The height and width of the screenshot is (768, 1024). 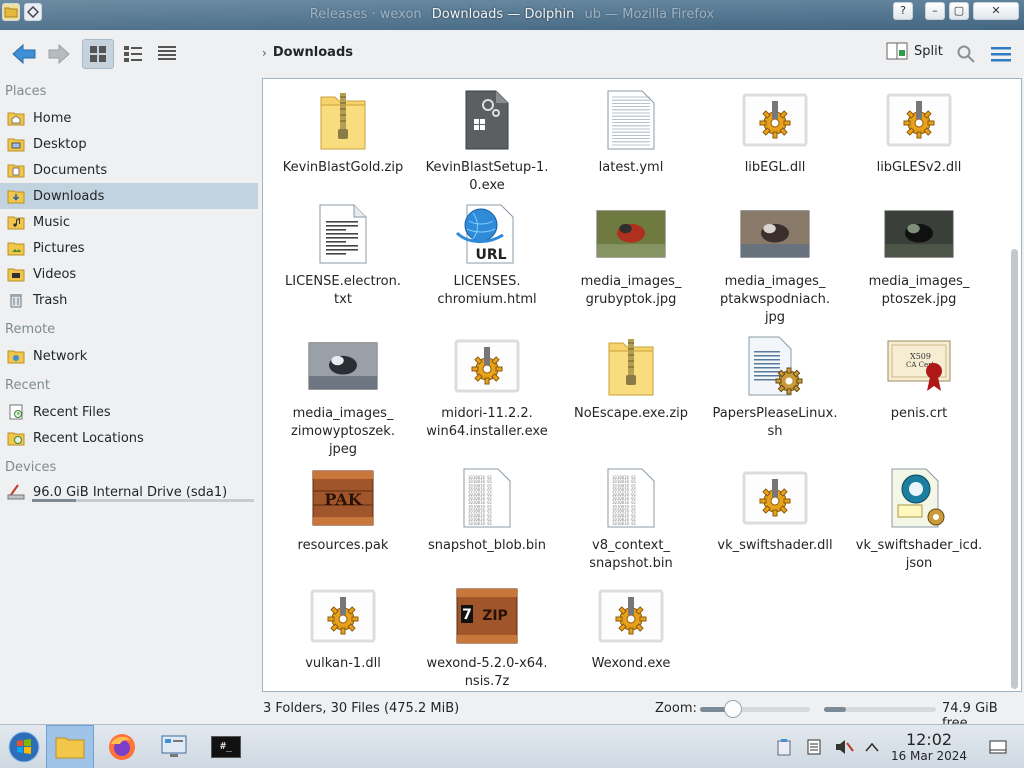 I want to click on sidebar-item-pictures: Pictures, so click(x=129, y=248).